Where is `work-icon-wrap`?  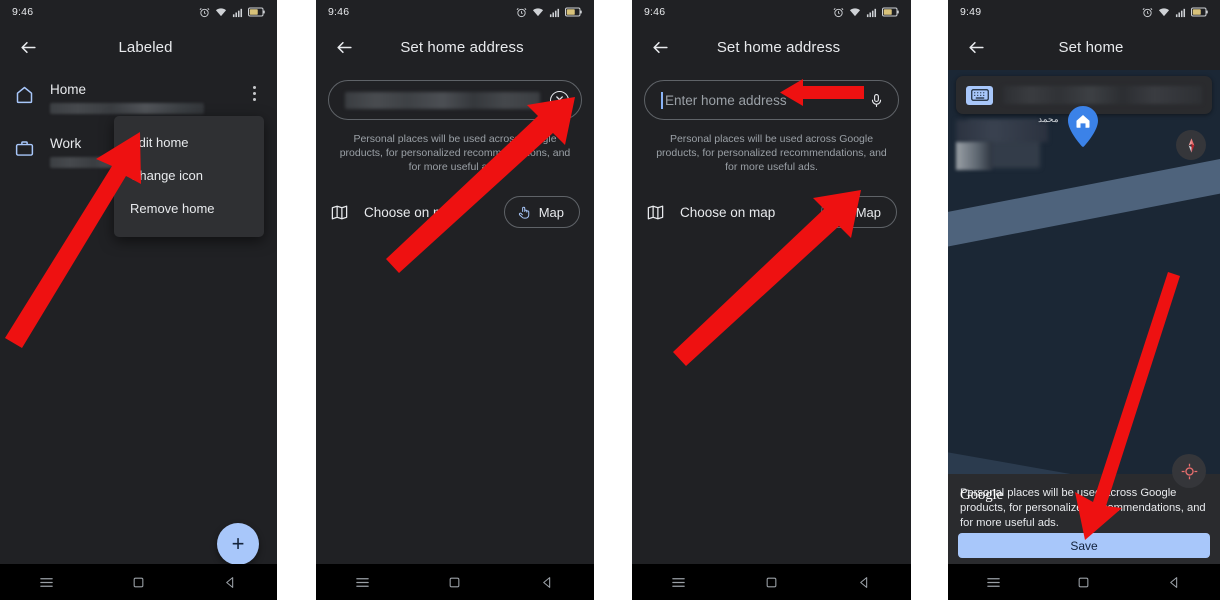
work-icon-wrap is located at coordinates (29, 150).